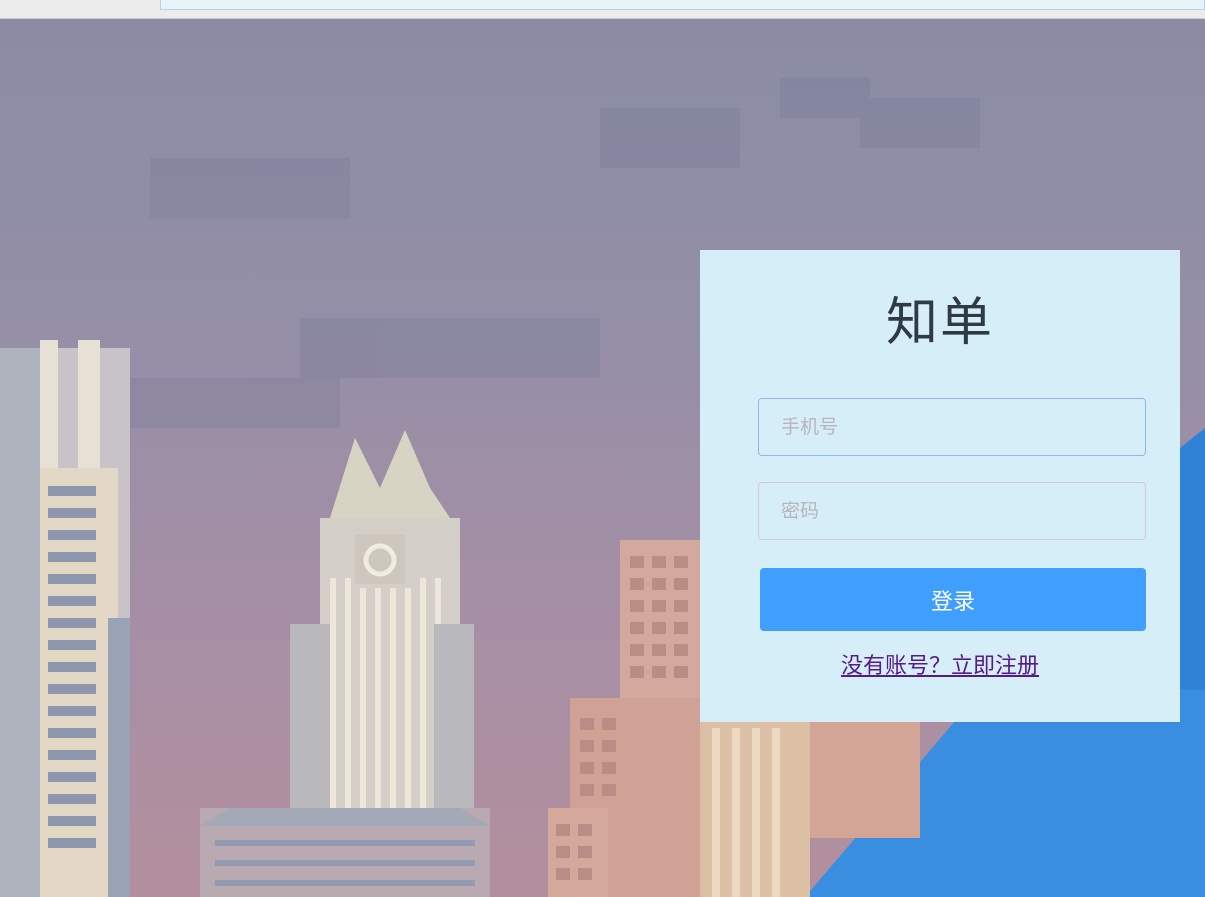 This screenshot has height=897, width=1205. I want to click on app-title: 知单, so click(939, 323).